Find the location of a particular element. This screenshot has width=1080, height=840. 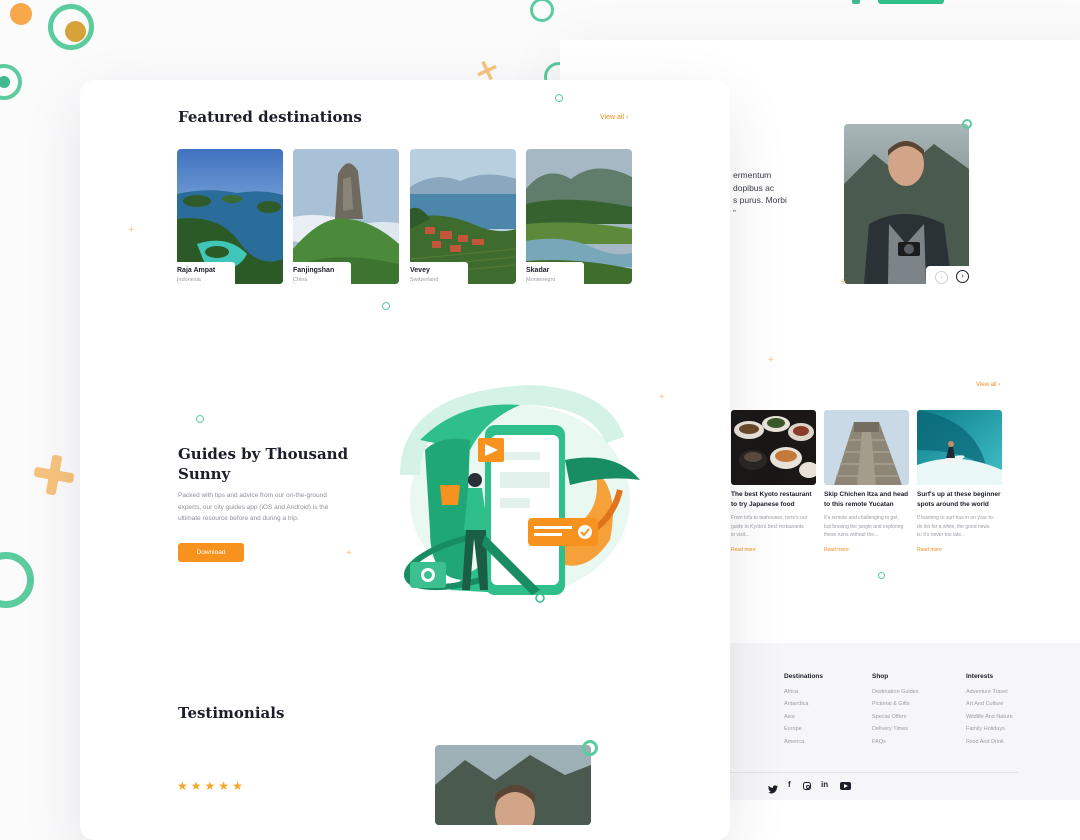

destination-name: Fanjingshan is located at coordinates (314, 270).